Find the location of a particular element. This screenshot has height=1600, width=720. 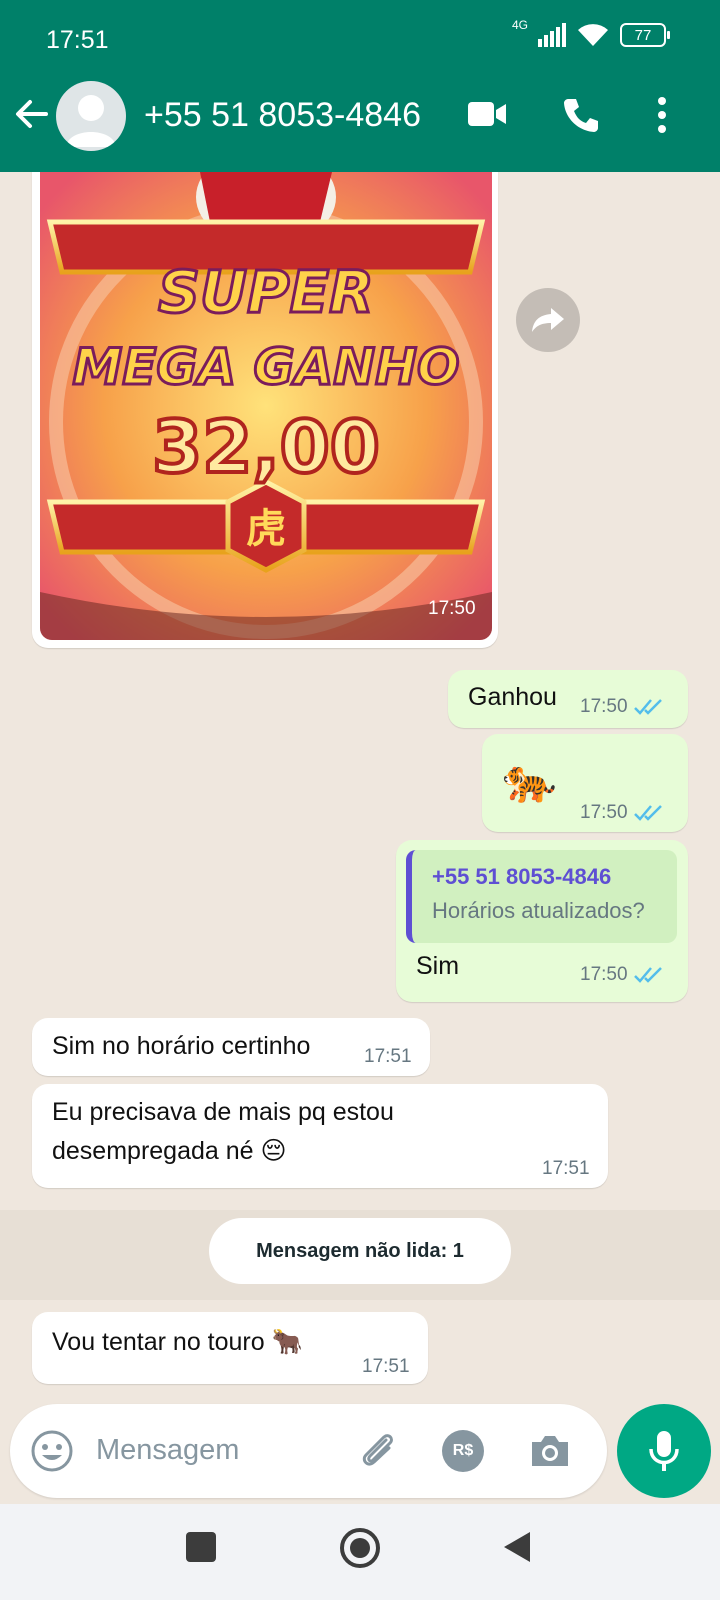

contact-name: +55 51 8053-4846 is located at coordinates (282, 115).